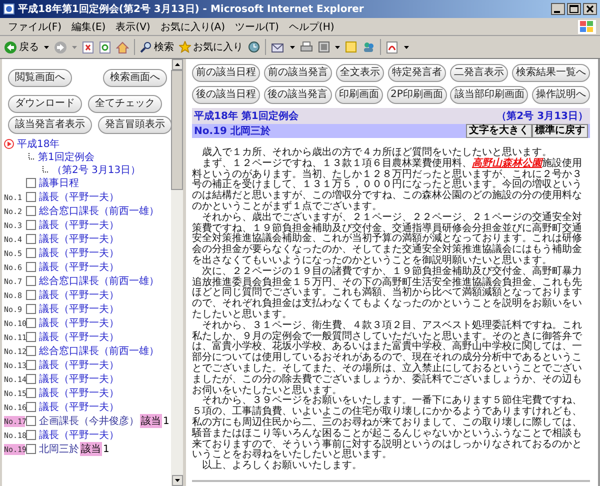  What do you see at coordinates (35, 27) in the screenshot?
I see `menu-item: ファイル(F)` at bounding box center [35, 27].